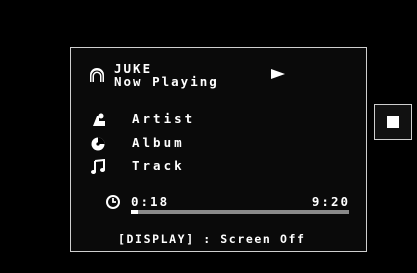  What do you see at coordinates (97, 75) in the screenshot?
I see `juke-source-icon` at bounding box center [97, 75].